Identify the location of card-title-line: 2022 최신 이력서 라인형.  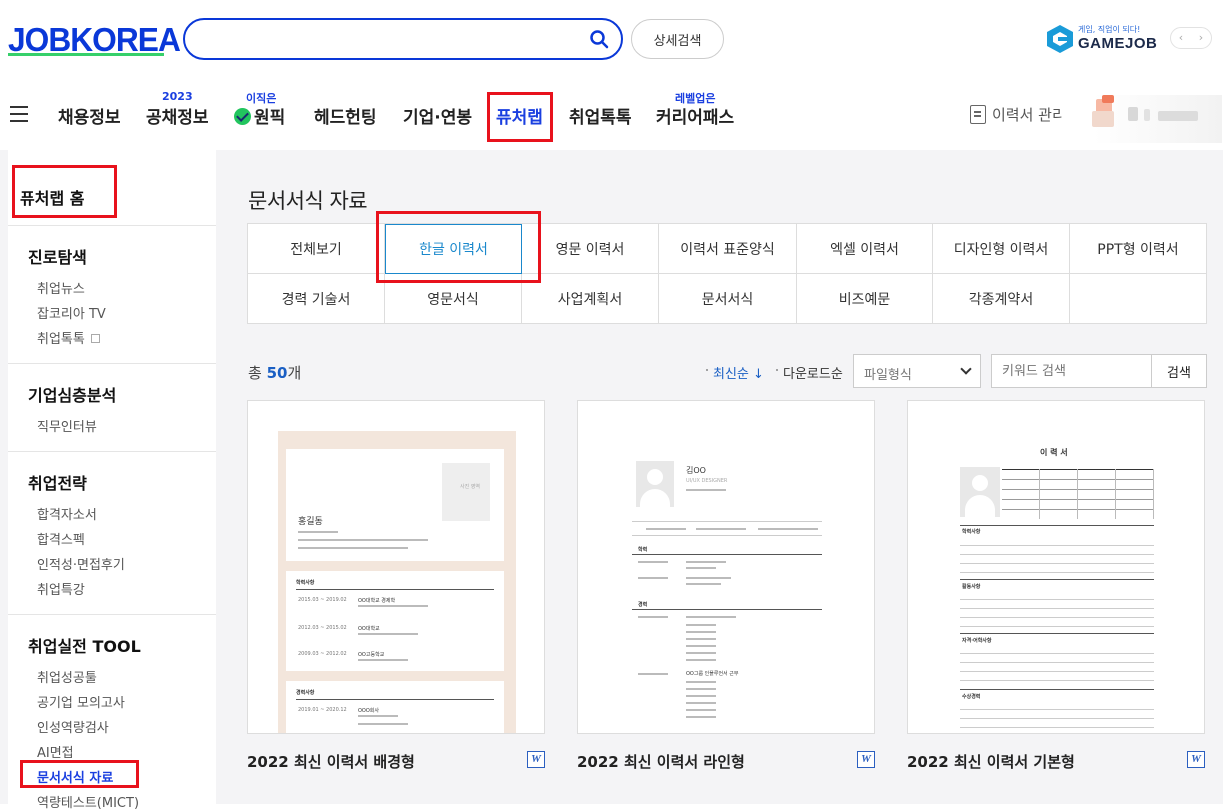
(661, 761).